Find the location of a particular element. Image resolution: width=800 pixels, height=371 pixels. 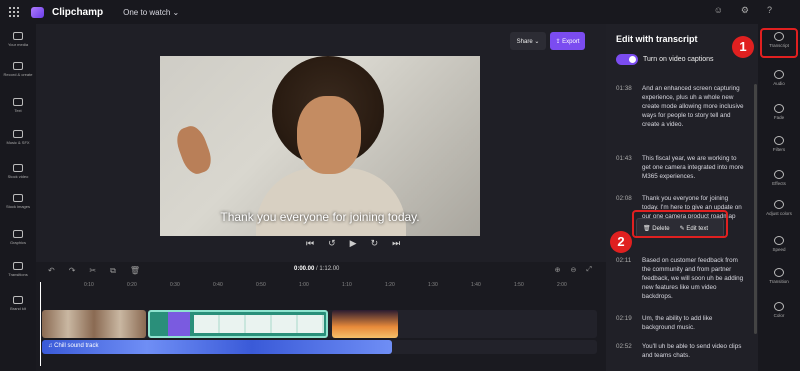

image-icon is located at coordinates (18, 198).